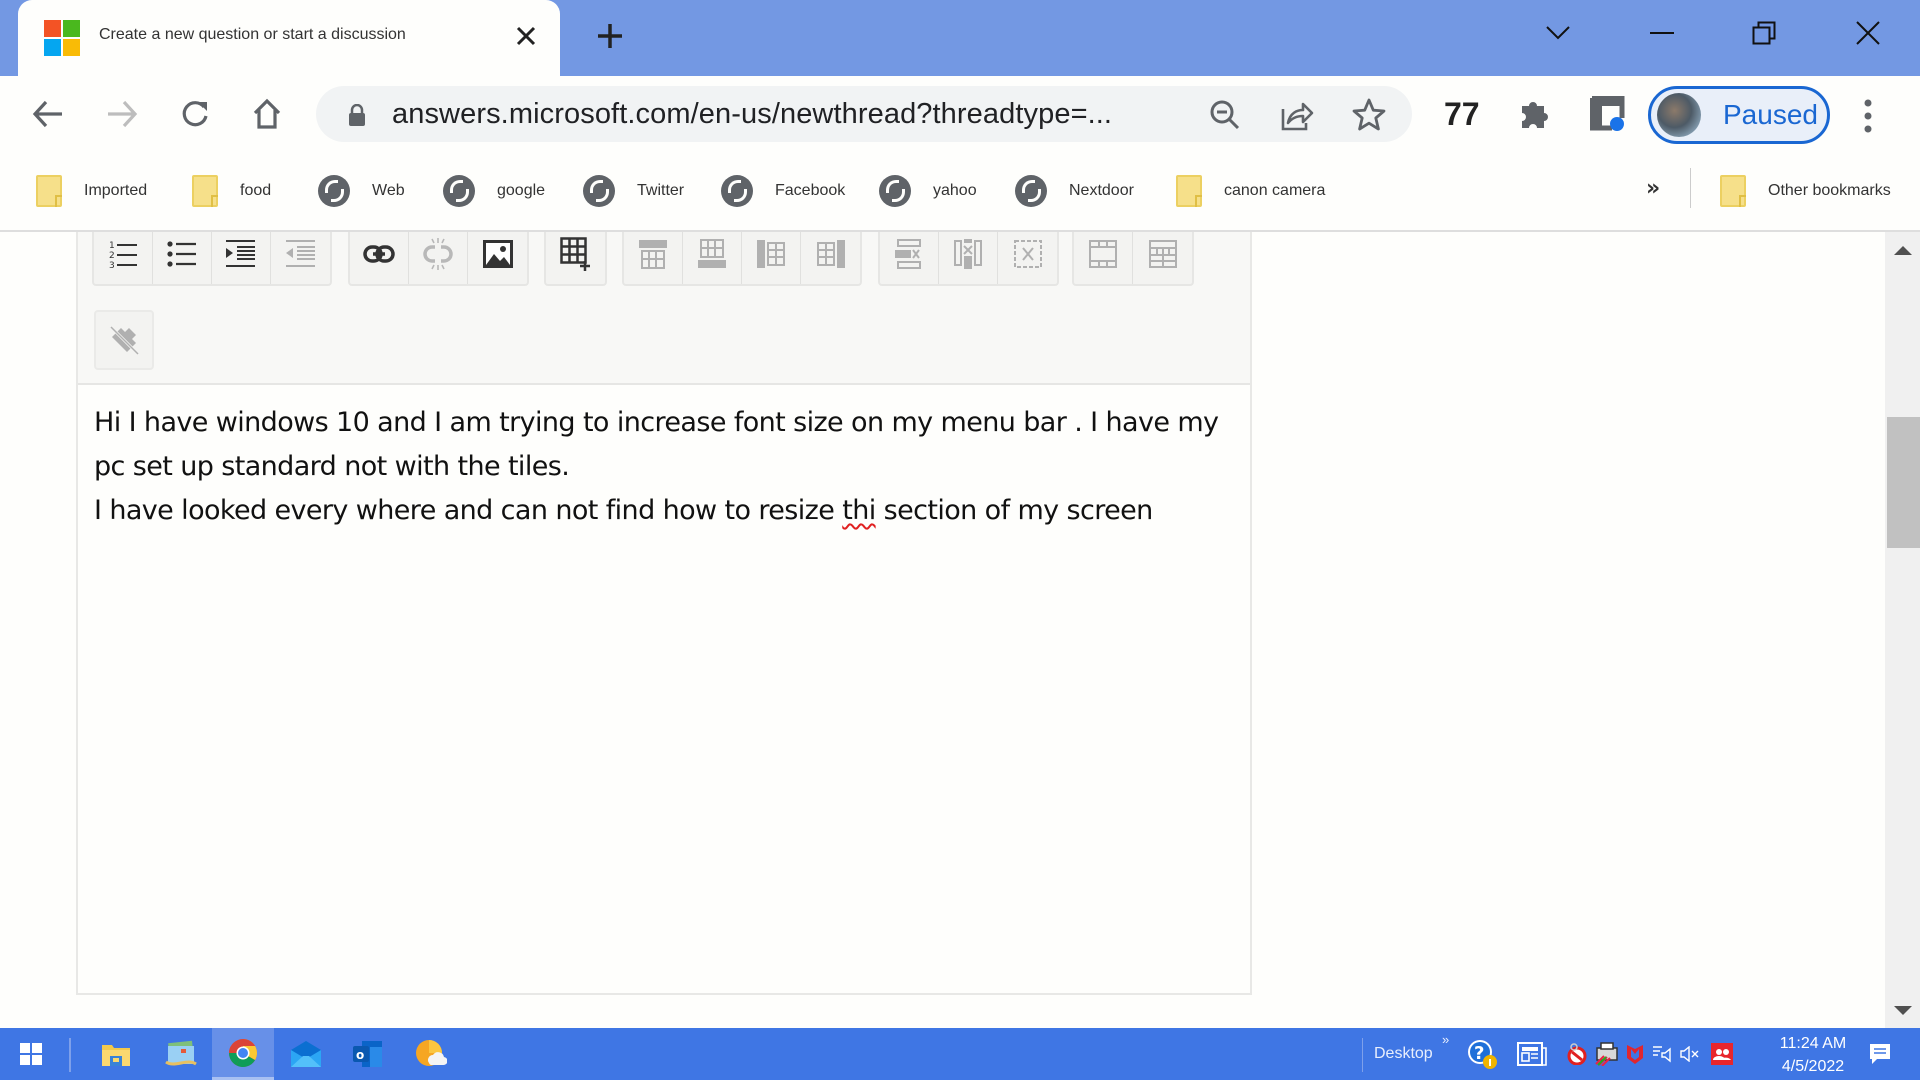 Image resolution: width=1920 pixels, height=1080 pixels. I want to click on clock-date: 4/5/2022, so click(1813, 1066).